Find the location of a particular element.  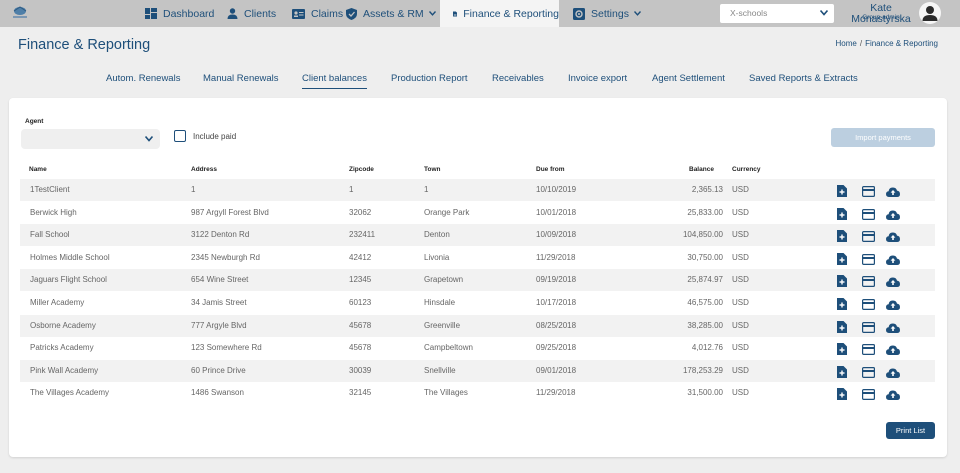

cell-name: Fall School is located at coordinates (50, 235).